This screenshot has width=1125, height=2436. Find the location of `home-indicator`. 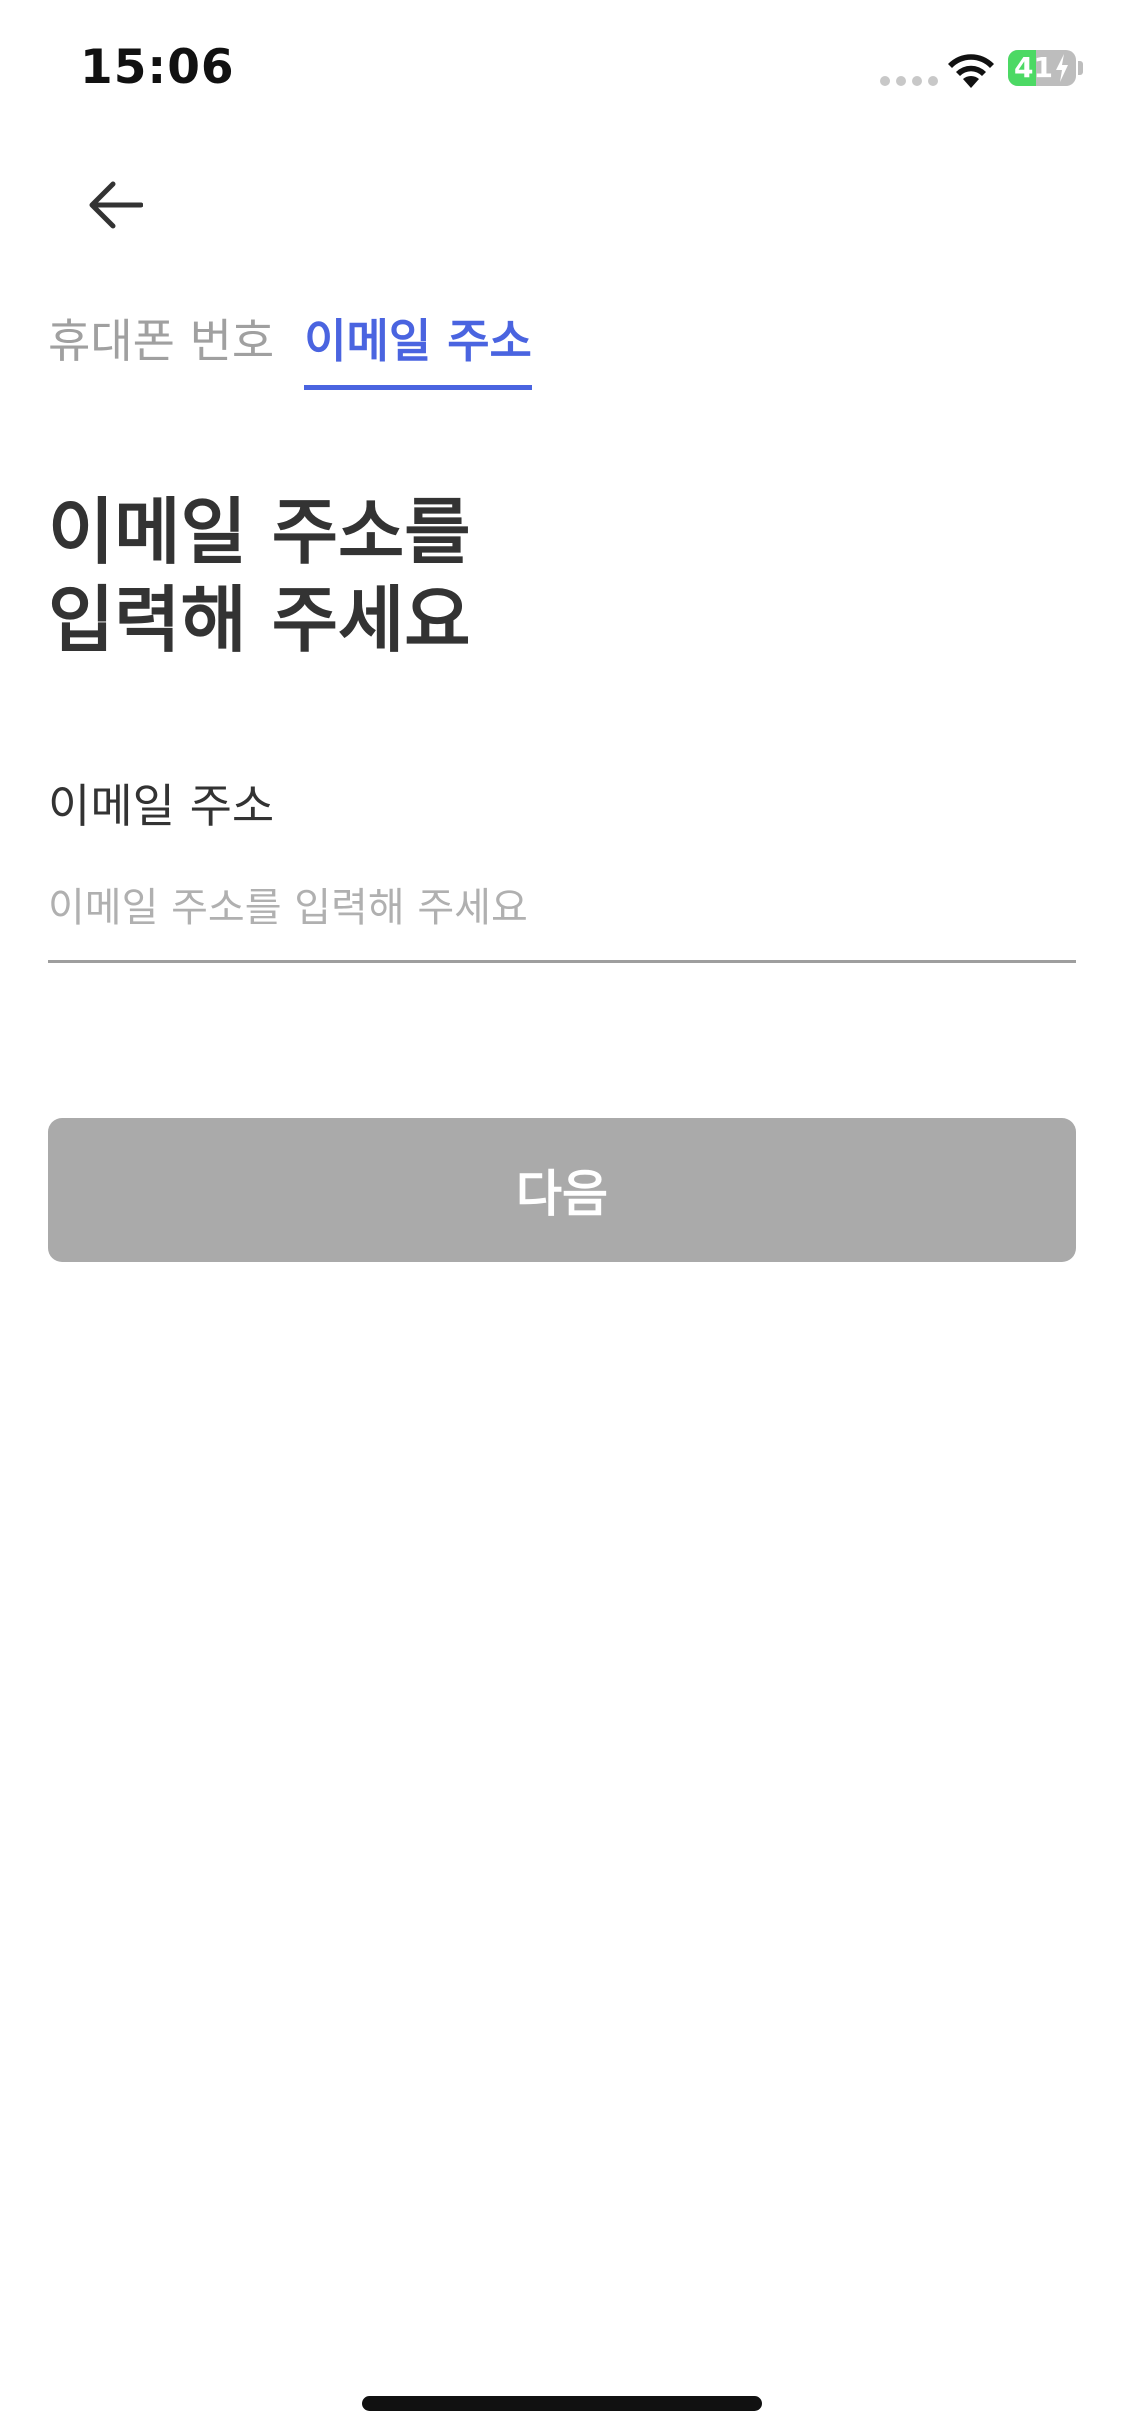

home-indicator is located at coordinates (562, 2403).